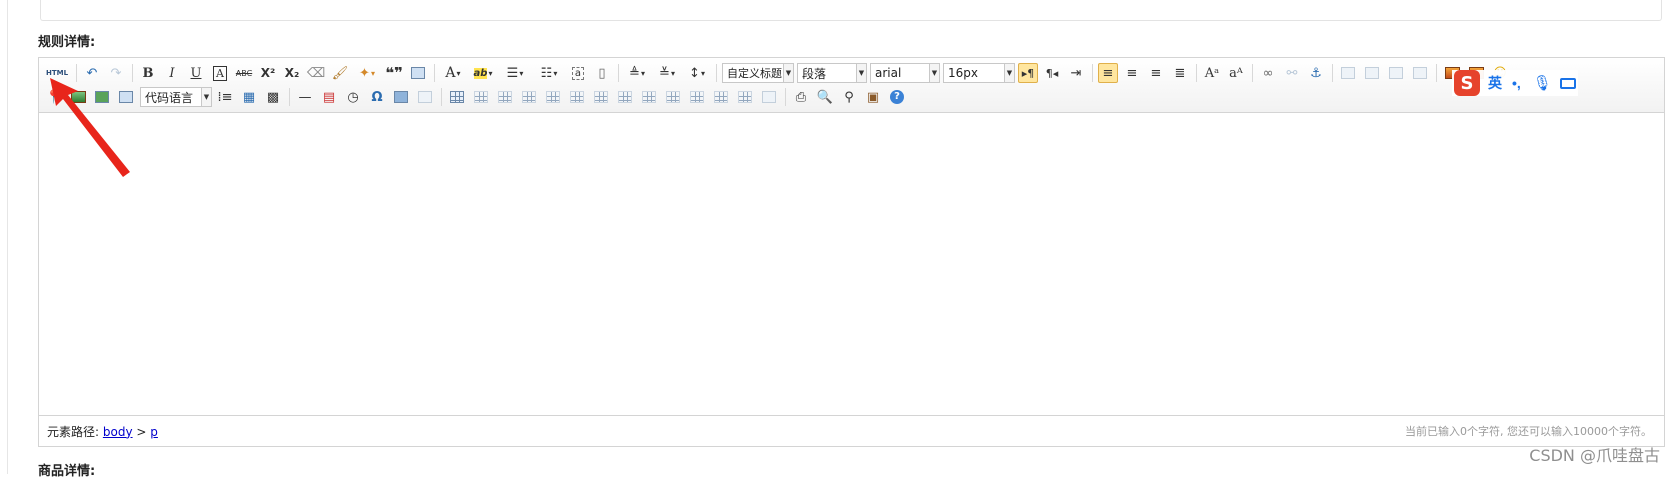 The width and height of the screenshot is (1674, 479). Describe the element at coordinates (118, 432) in the screenshot. I see `path-body-link: body` at that location.